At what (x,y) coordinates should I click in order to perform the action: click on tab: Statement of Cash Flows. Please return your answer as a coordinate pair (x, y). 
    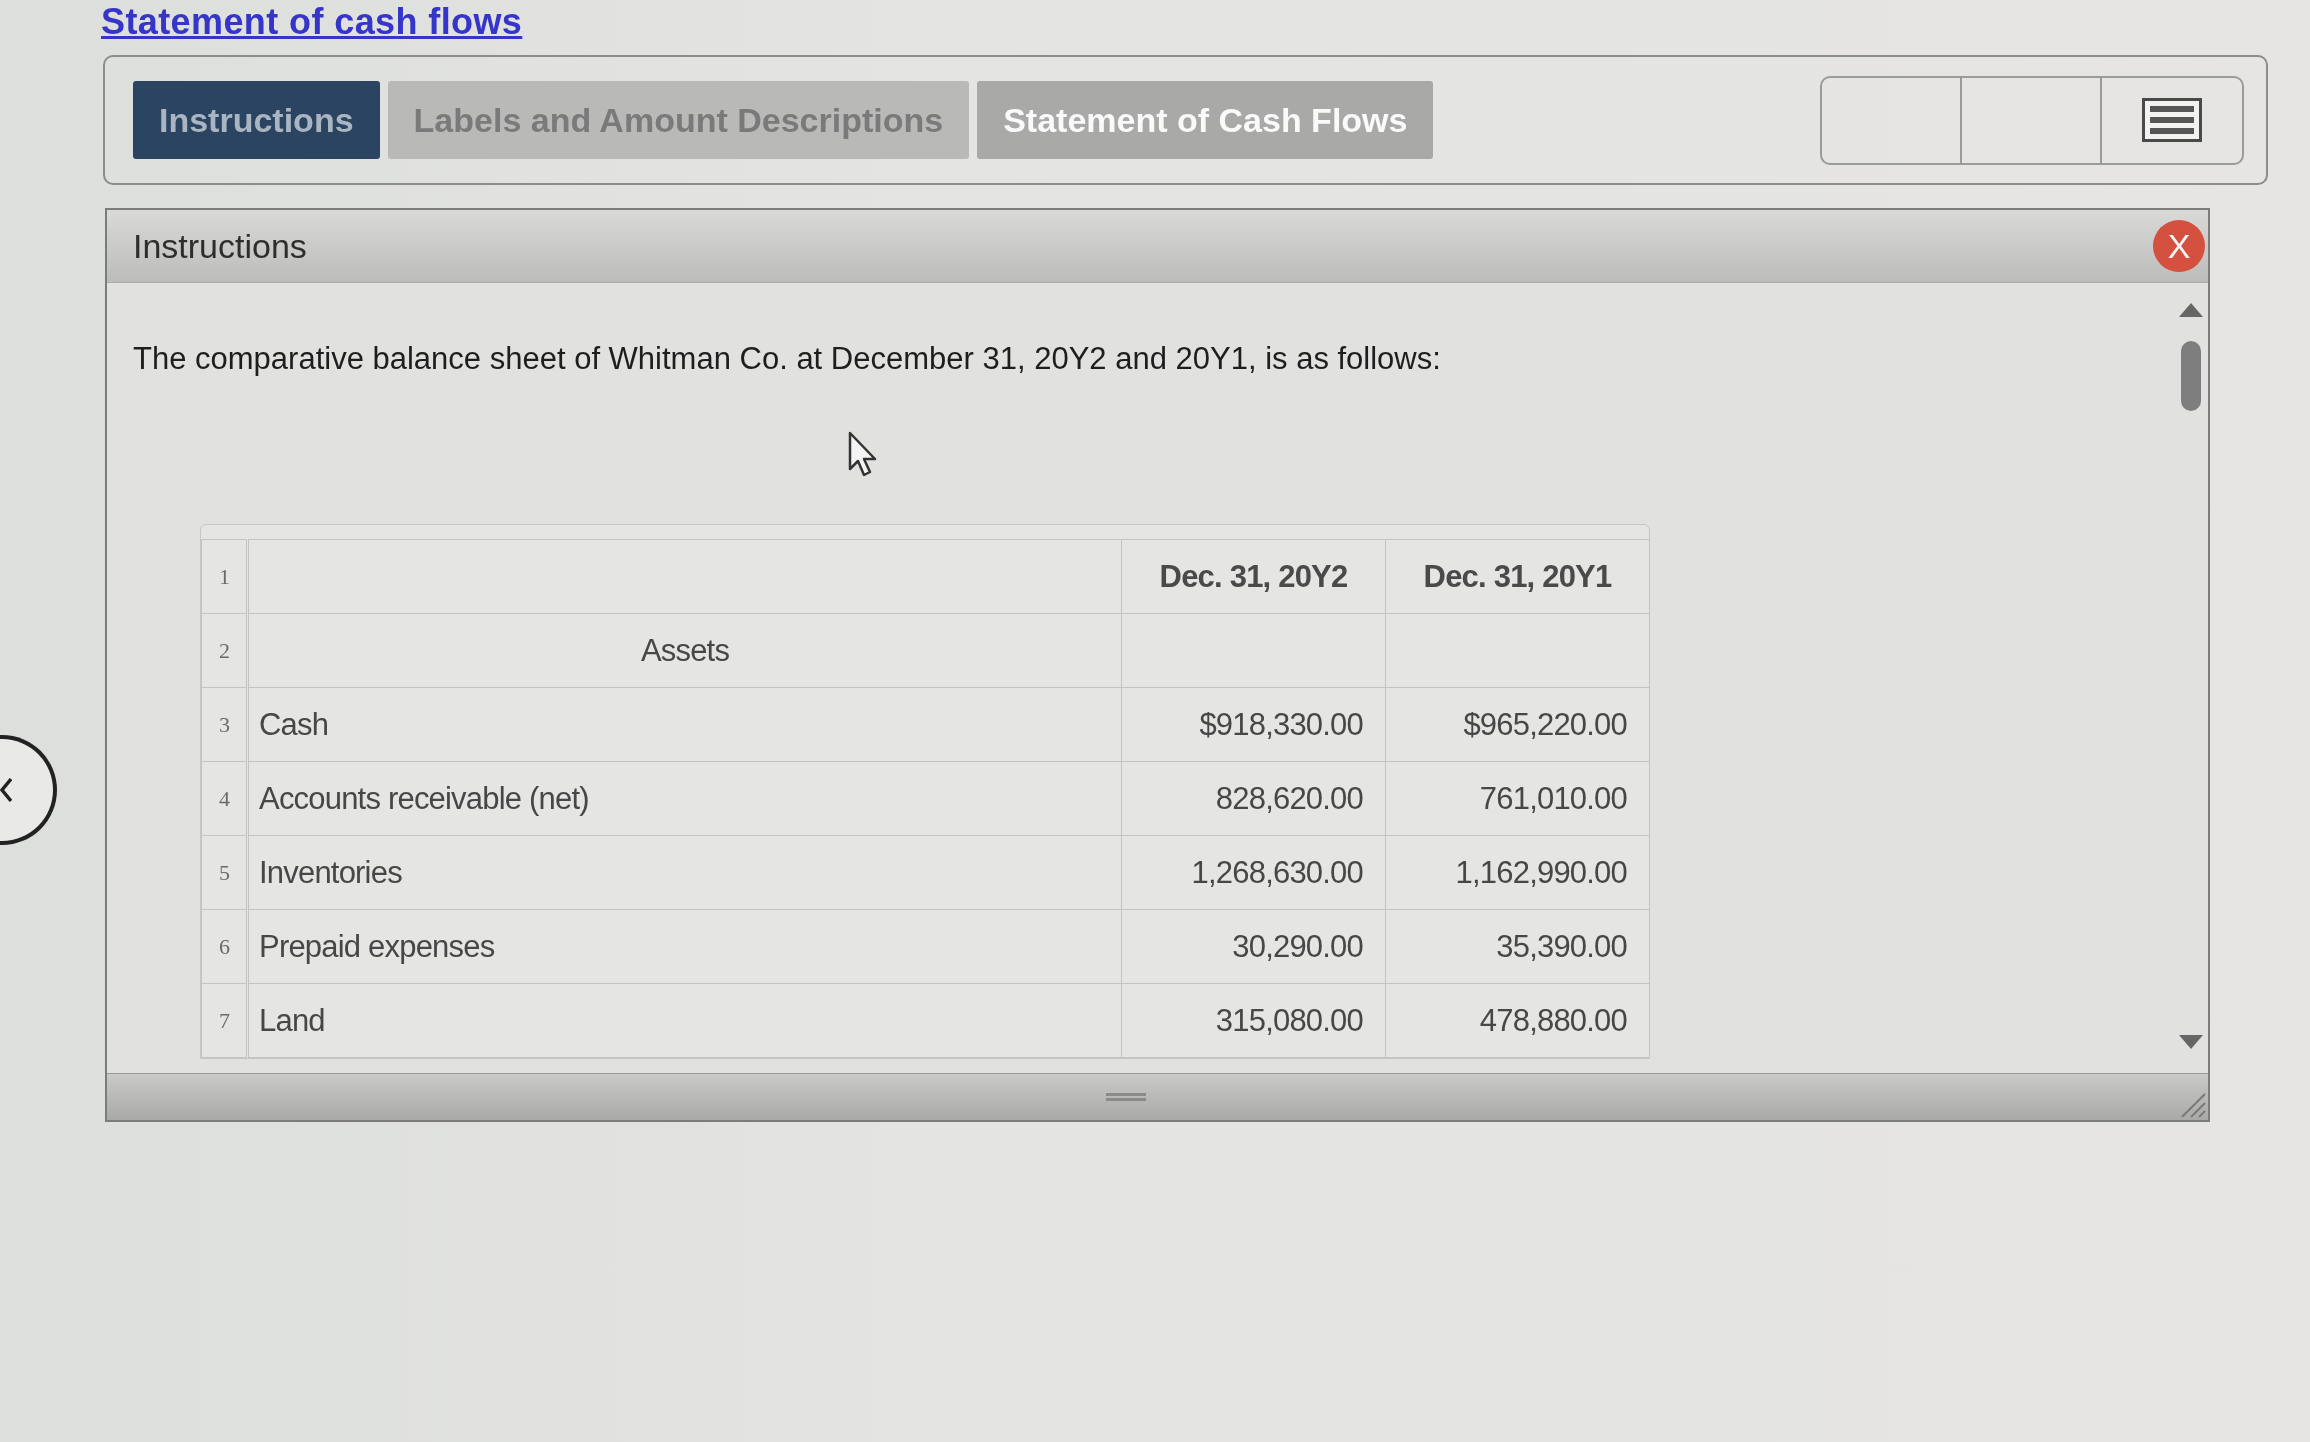
    Looking at the image, I should click on (1205, 120).